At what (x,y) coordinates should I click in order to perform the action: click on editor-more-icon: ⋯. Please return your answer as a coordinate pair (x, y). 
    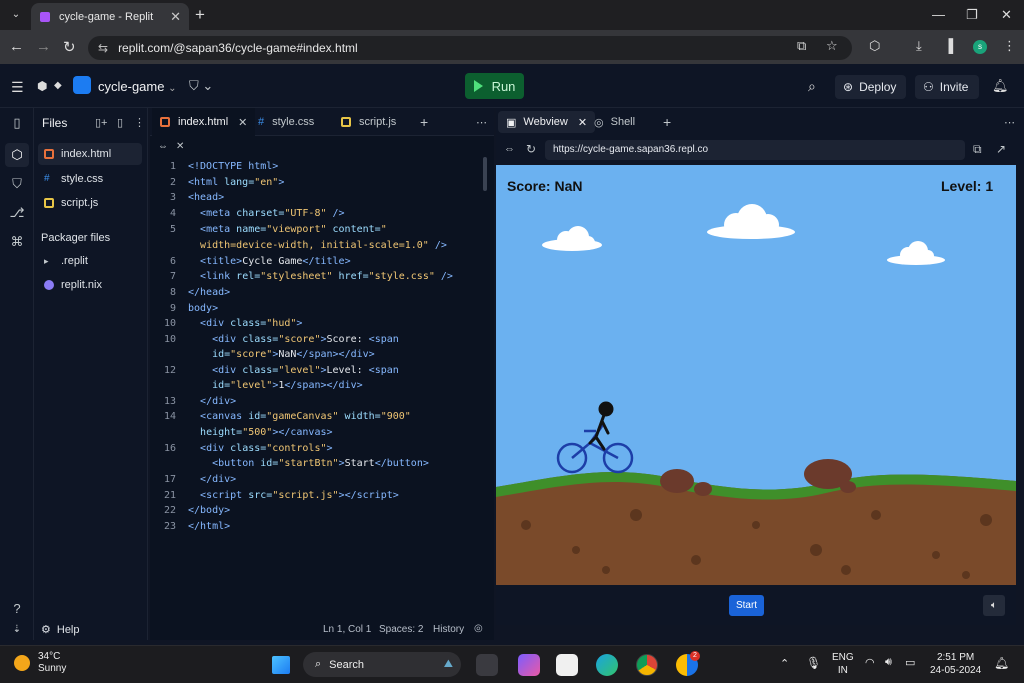
    Looking at the image, I should click on (481, 122).